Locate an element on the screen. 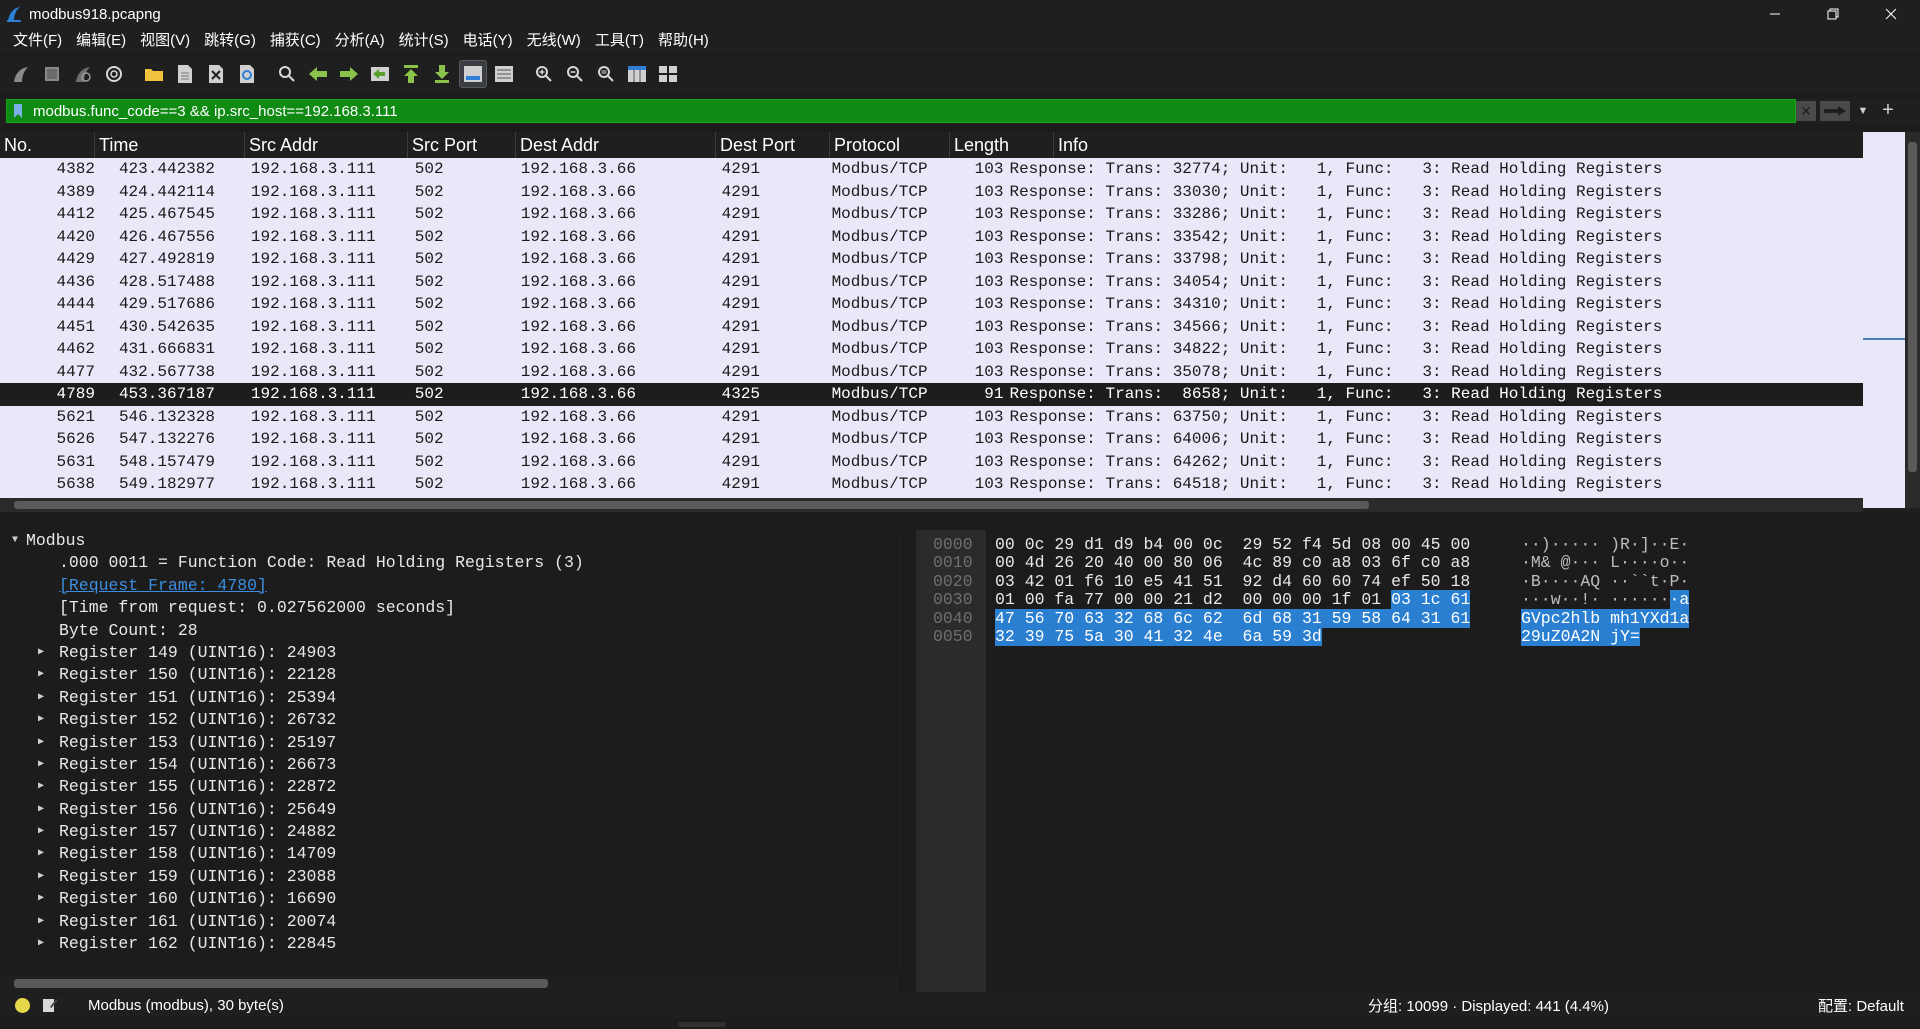  hex-bytes-highlighted: 32 39 75 5a 30 41 32 4e 6a 59 3d is located at coordinates (1158, 636).